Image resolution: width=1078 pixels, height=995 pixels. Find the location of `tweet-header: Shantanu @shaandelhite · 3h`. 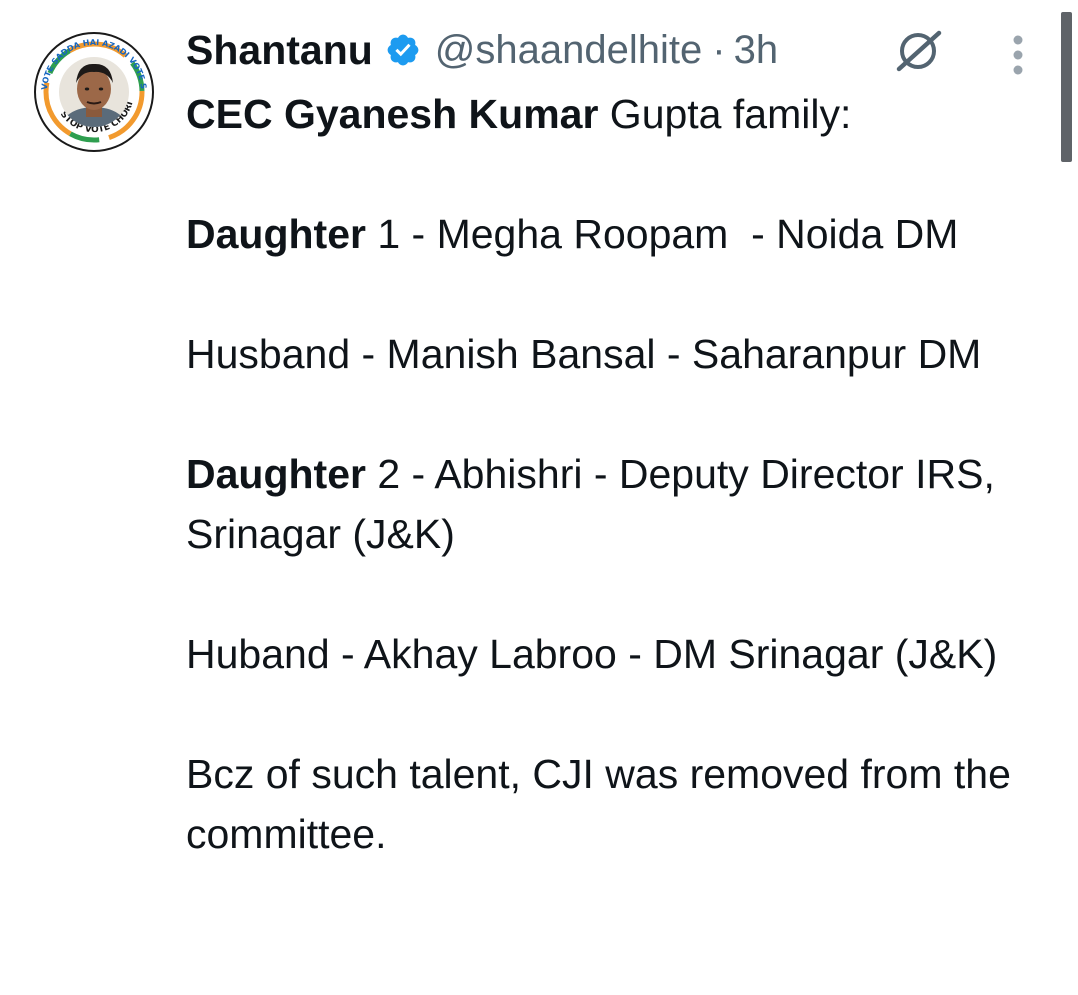

tweet-header: Shantanu @shaandelhite · 3h is located at coordinates (482, 50).